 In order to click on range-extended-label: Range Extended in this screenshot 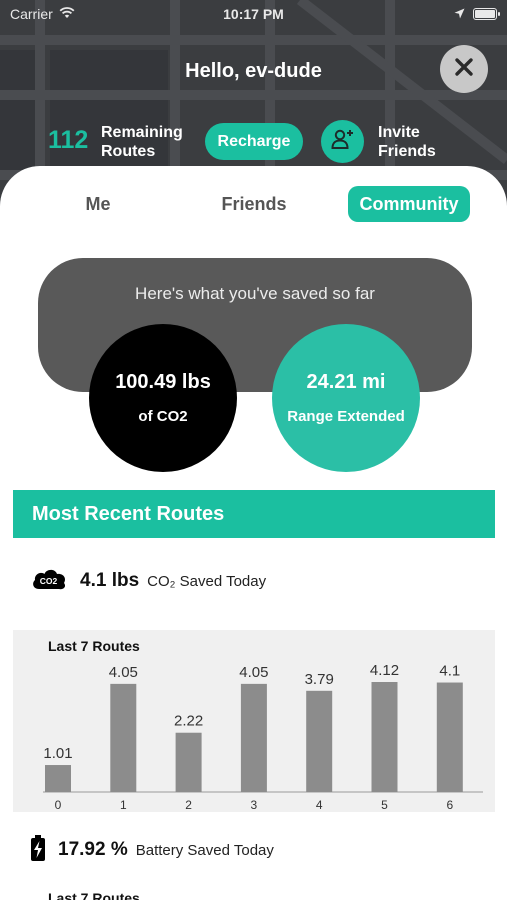, I will do `click(346, 416)`.